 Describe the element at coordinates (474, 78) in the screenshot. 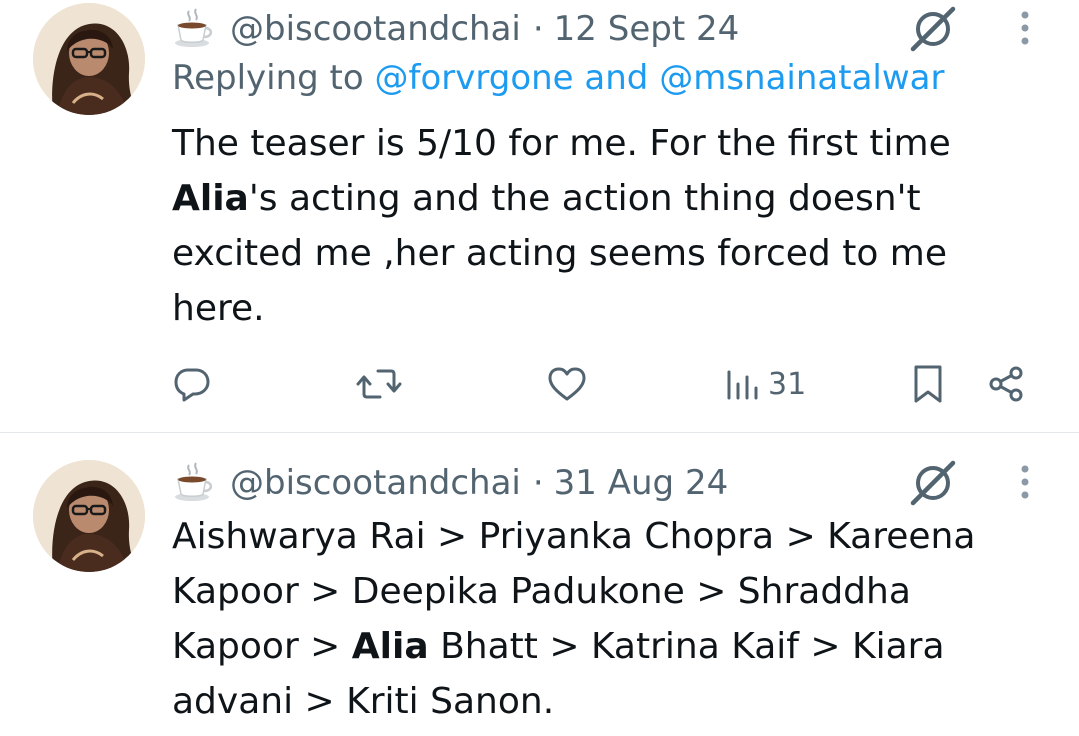

I see `mention-link: @forvrgone` at that location.